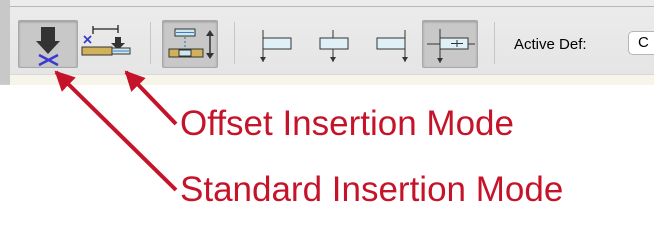 This screenshot has height=240, width=654. Describe the element at coordinates (347, 123) in the screenshot. I see `offset-insertion-callout: Offset Insertion Mode` at that location.